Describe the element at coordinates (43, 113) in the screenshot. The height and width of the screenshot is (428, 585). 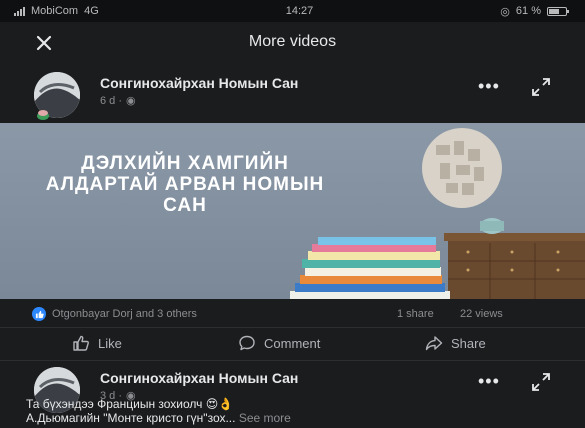
I see `reaction-emoji-icon` at that location.